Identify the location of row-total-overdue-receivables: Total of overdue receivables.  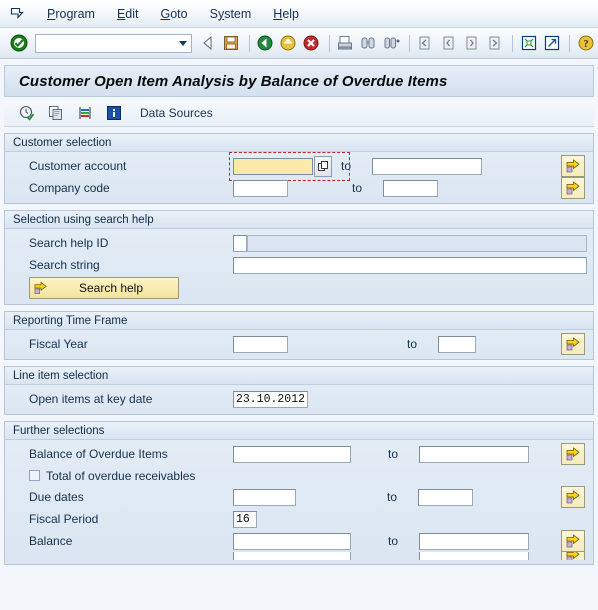
(299, 475).